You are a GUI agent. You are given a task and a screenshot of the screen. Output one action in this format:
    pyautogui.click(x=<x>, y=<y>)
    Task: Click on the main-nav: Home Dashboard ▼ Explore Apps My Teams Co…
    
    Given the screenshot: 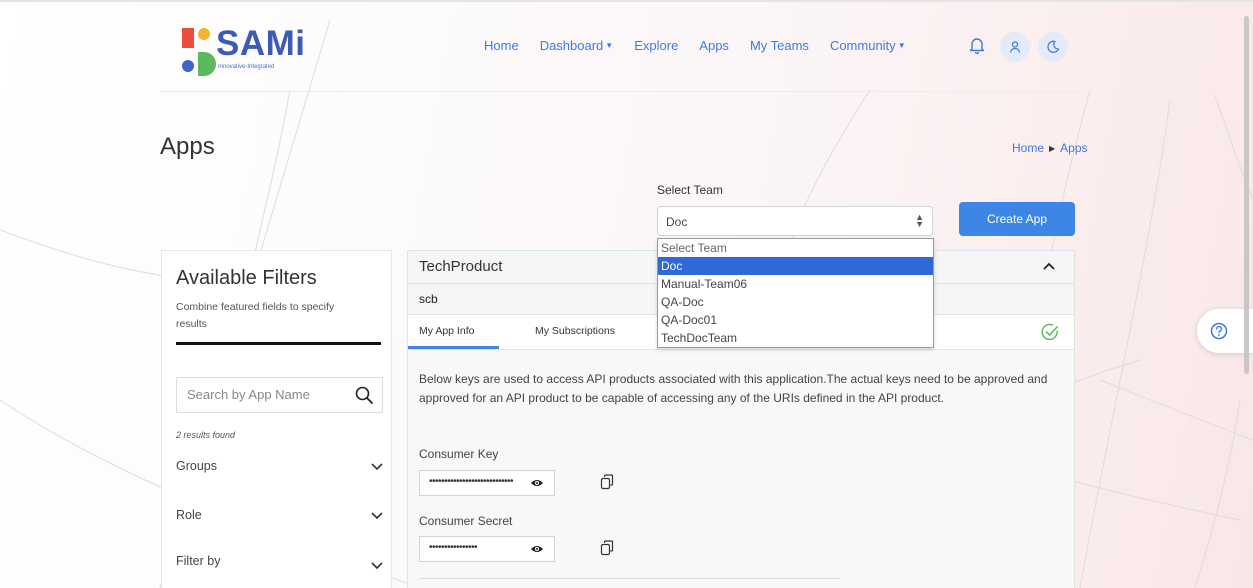 What is the action you would take?
    pyautogui.click(x=705, y=45)
    